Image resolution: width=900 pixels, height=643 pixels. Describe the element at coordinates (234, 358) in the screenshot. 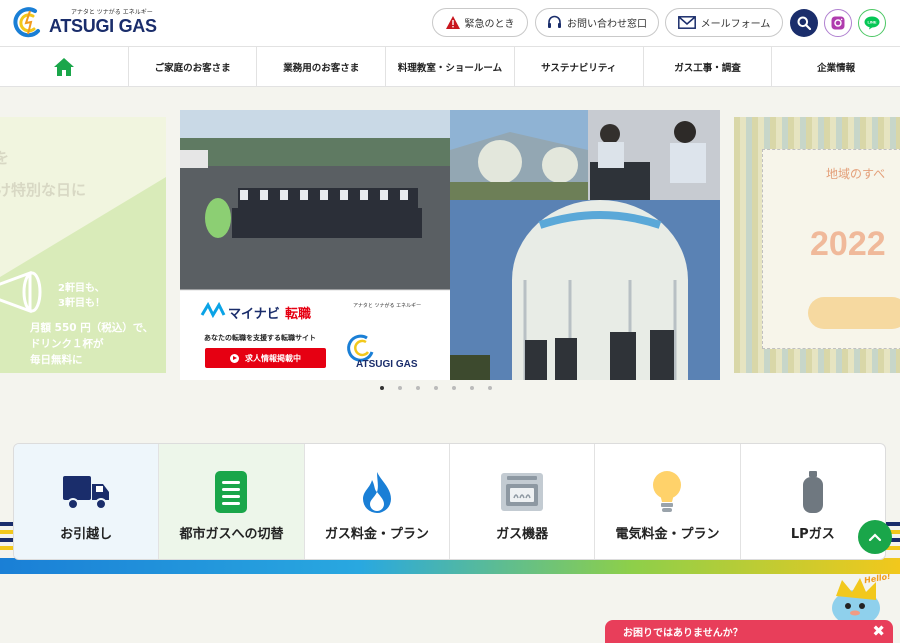

I see `play-icon` at that location.